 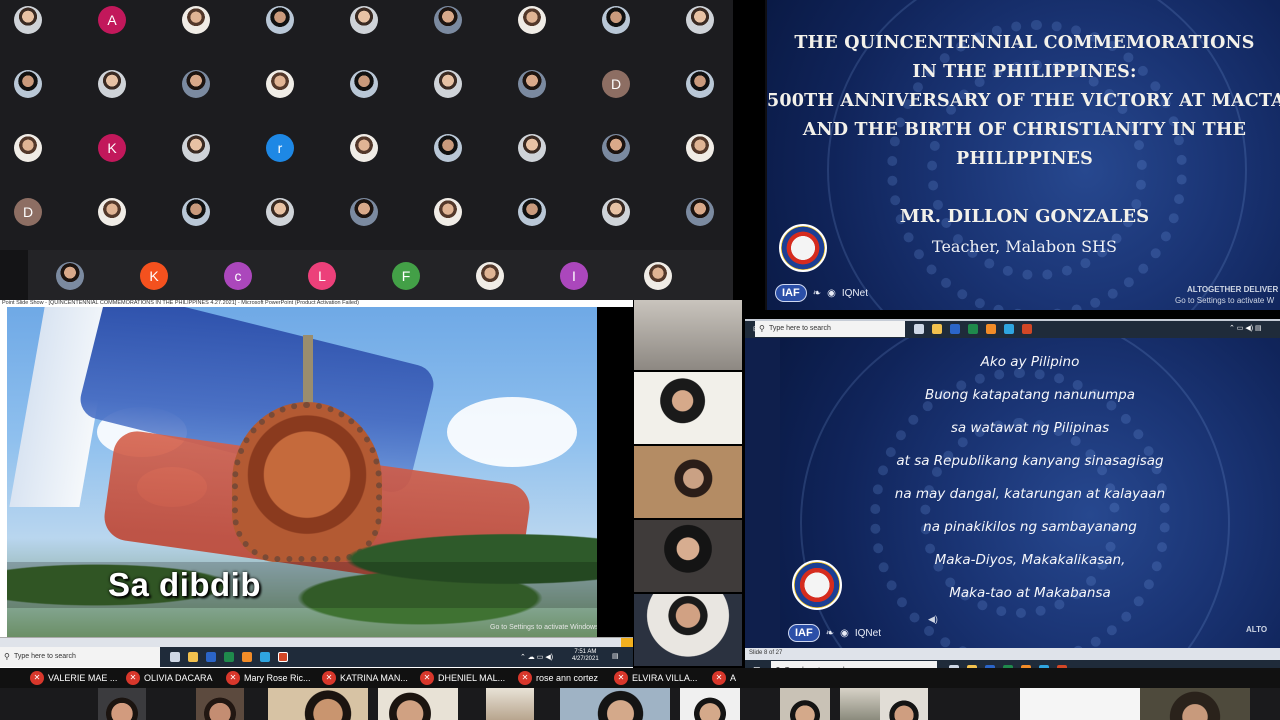 I want to click on video-tile-signer, so click(x=688, y=408).